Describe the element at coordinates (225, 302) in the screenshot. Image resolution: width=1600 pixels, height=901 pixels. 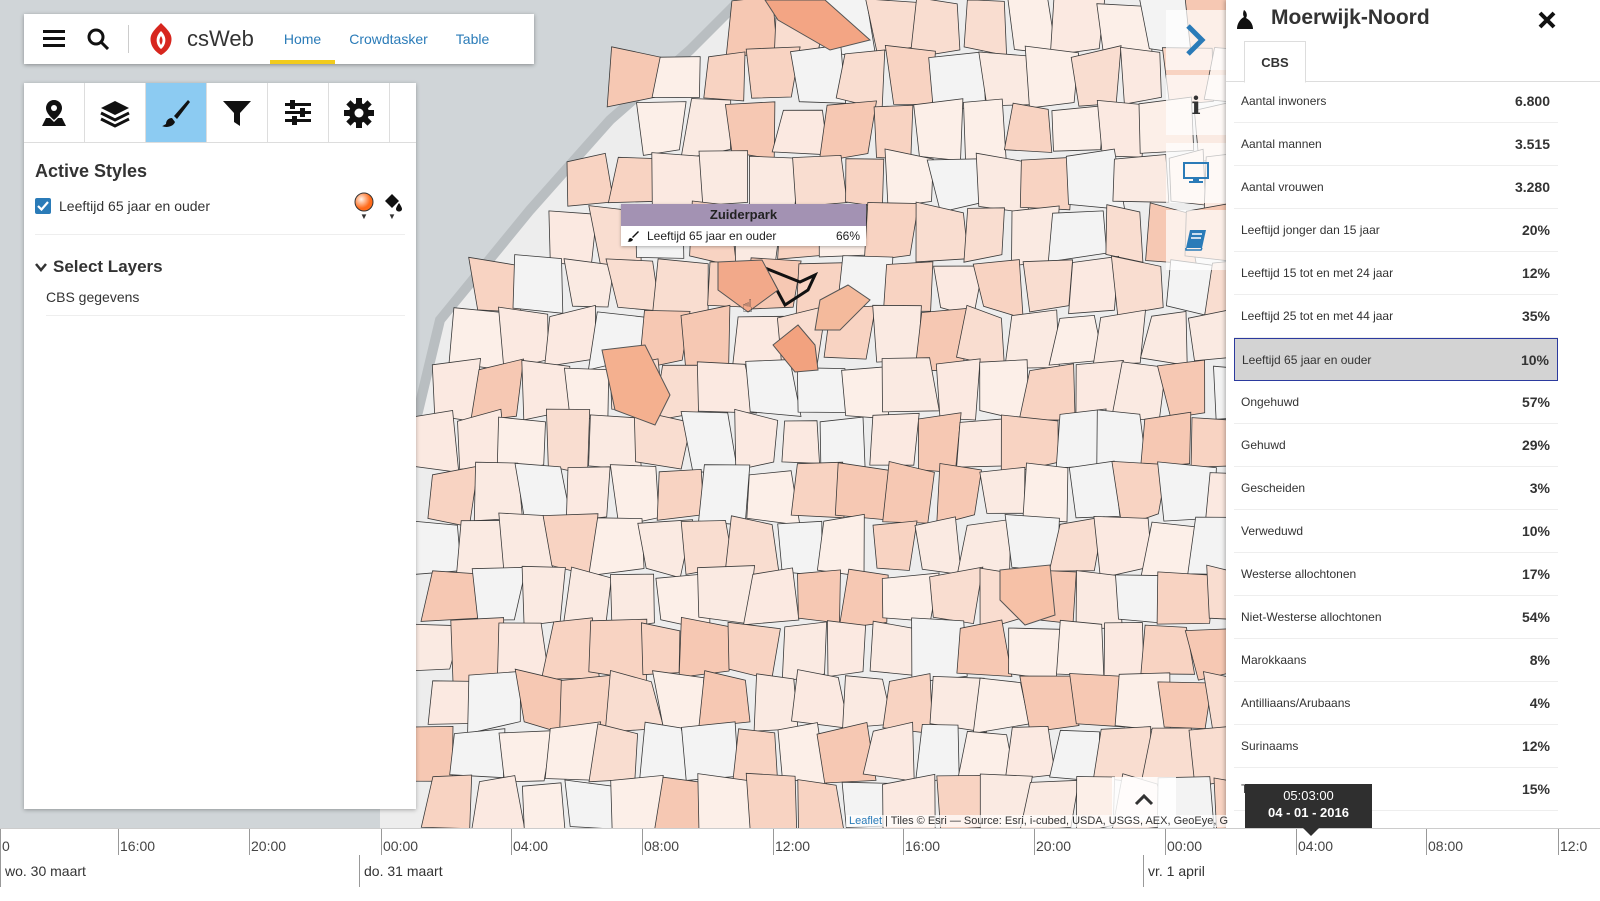
I see `layer-item-cbs: CBS gegevens` at that location.